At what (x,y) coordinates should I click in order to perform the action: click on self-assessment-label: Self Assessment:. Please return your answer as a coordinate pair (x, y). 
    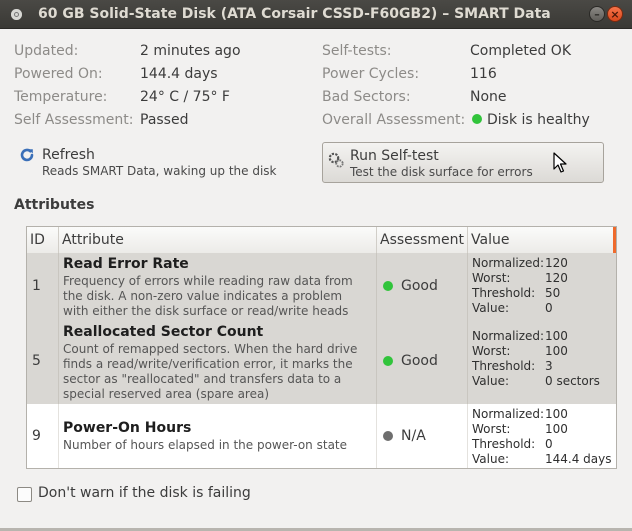
    Looking at the image, I should click on (74, 120).